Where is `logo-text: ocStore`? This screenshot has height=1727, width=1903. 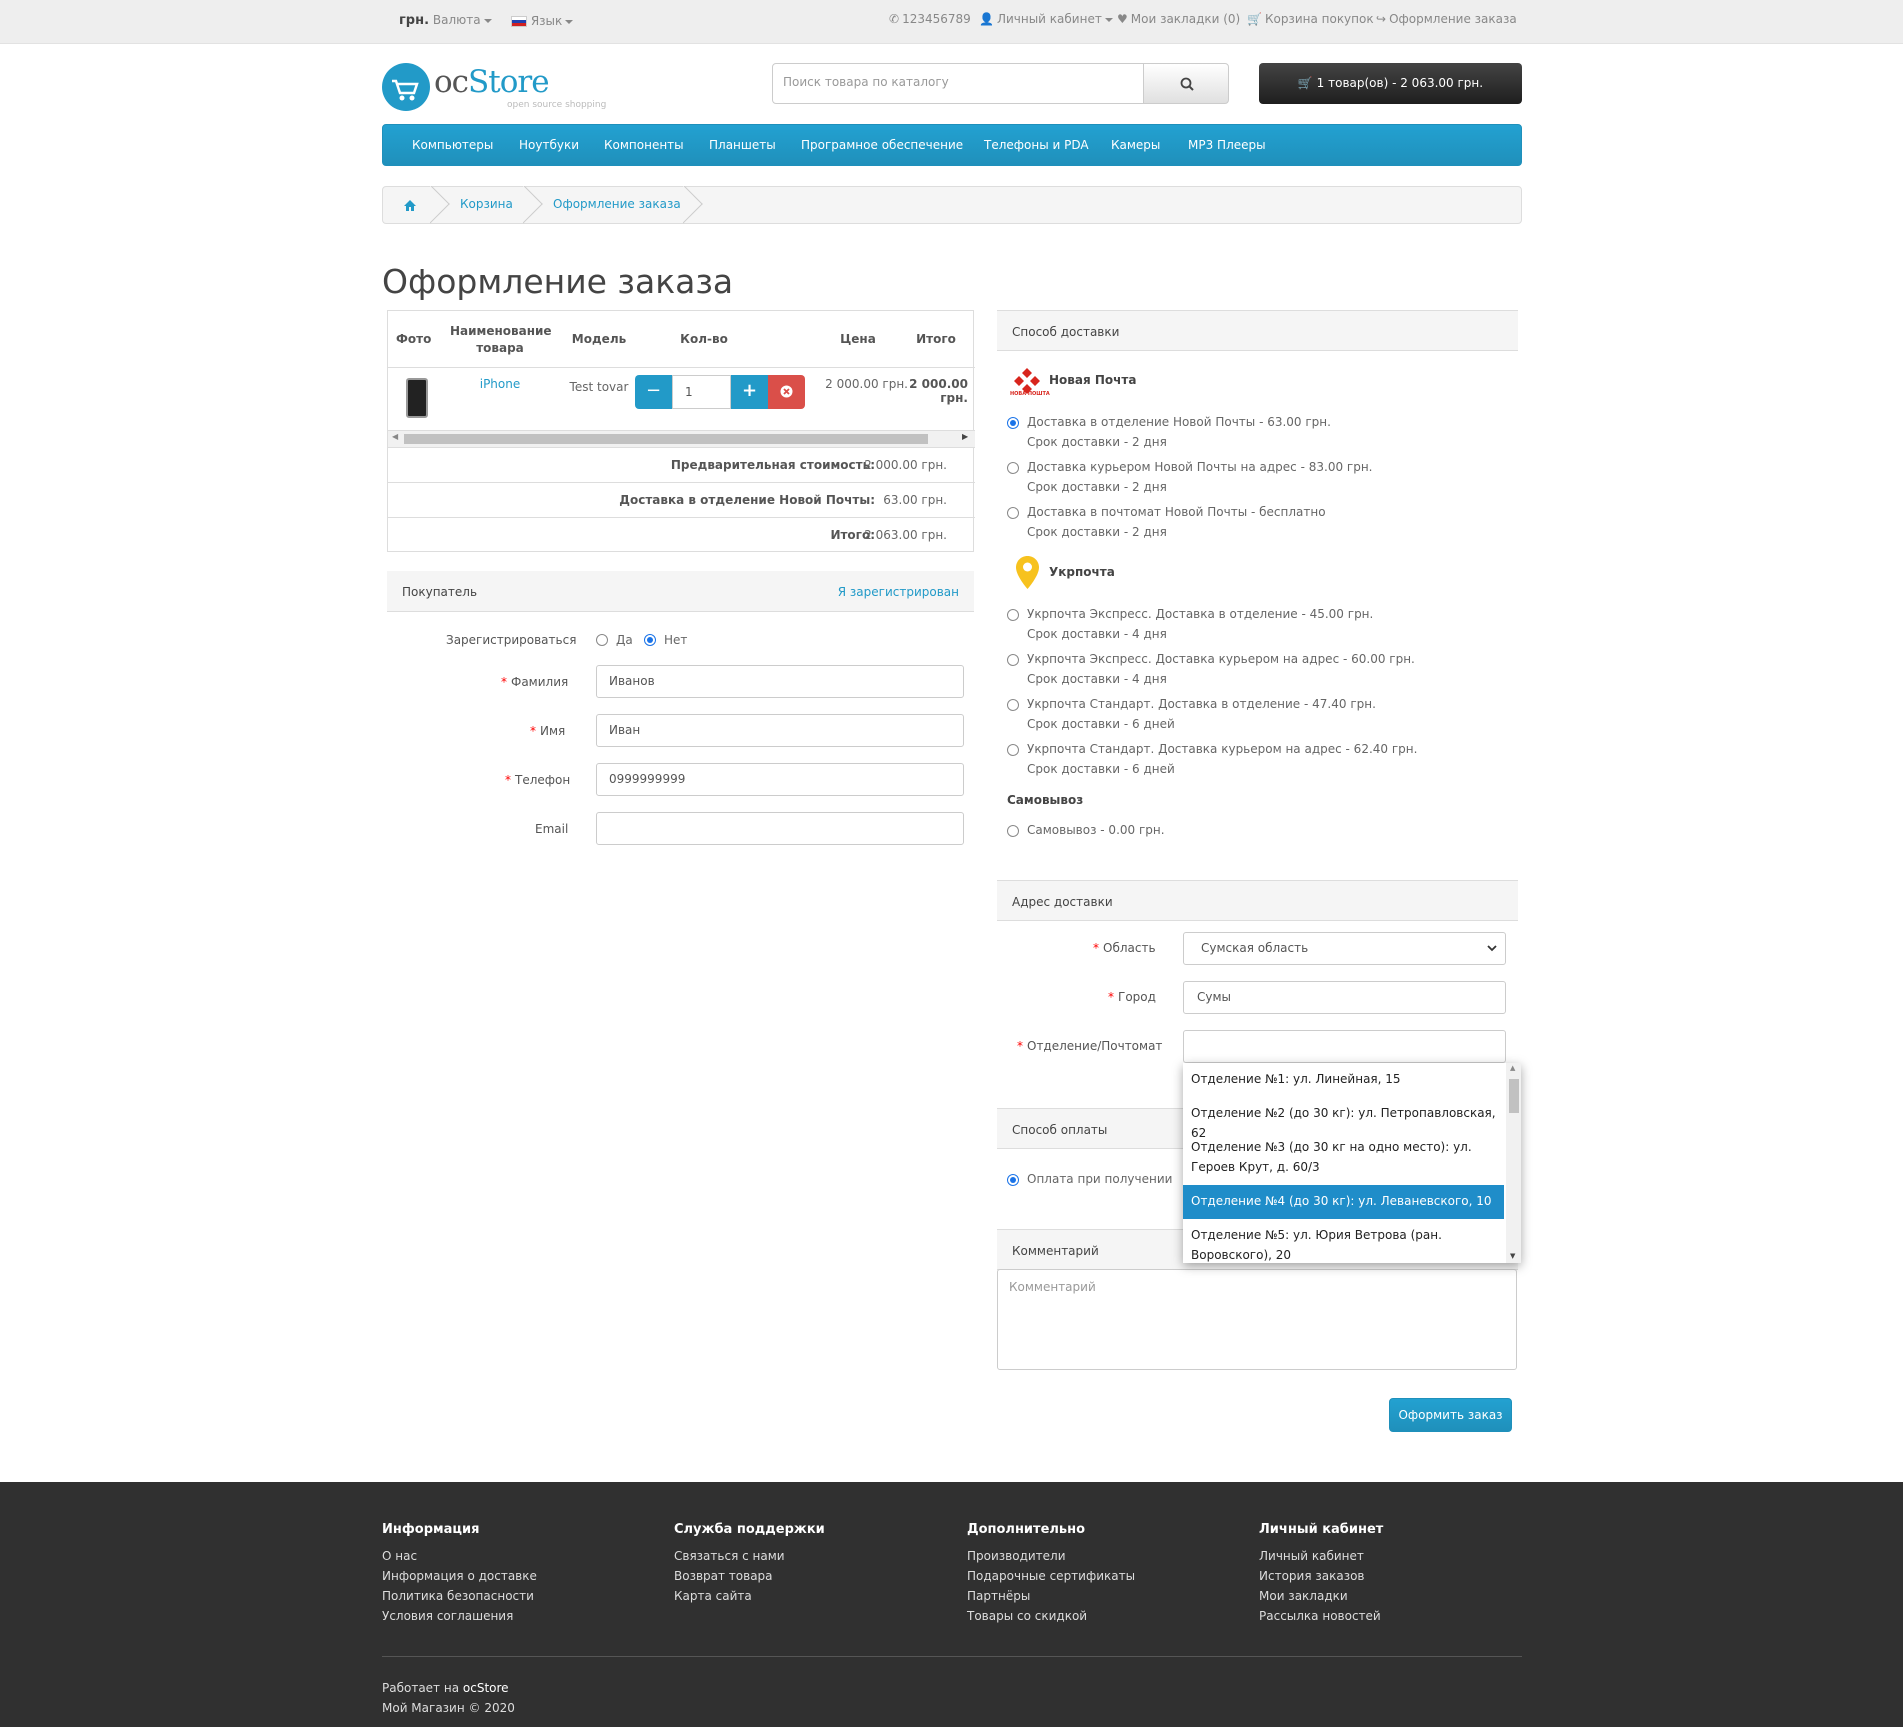 logo-text: ocStore is located at coordinates (492, 82).